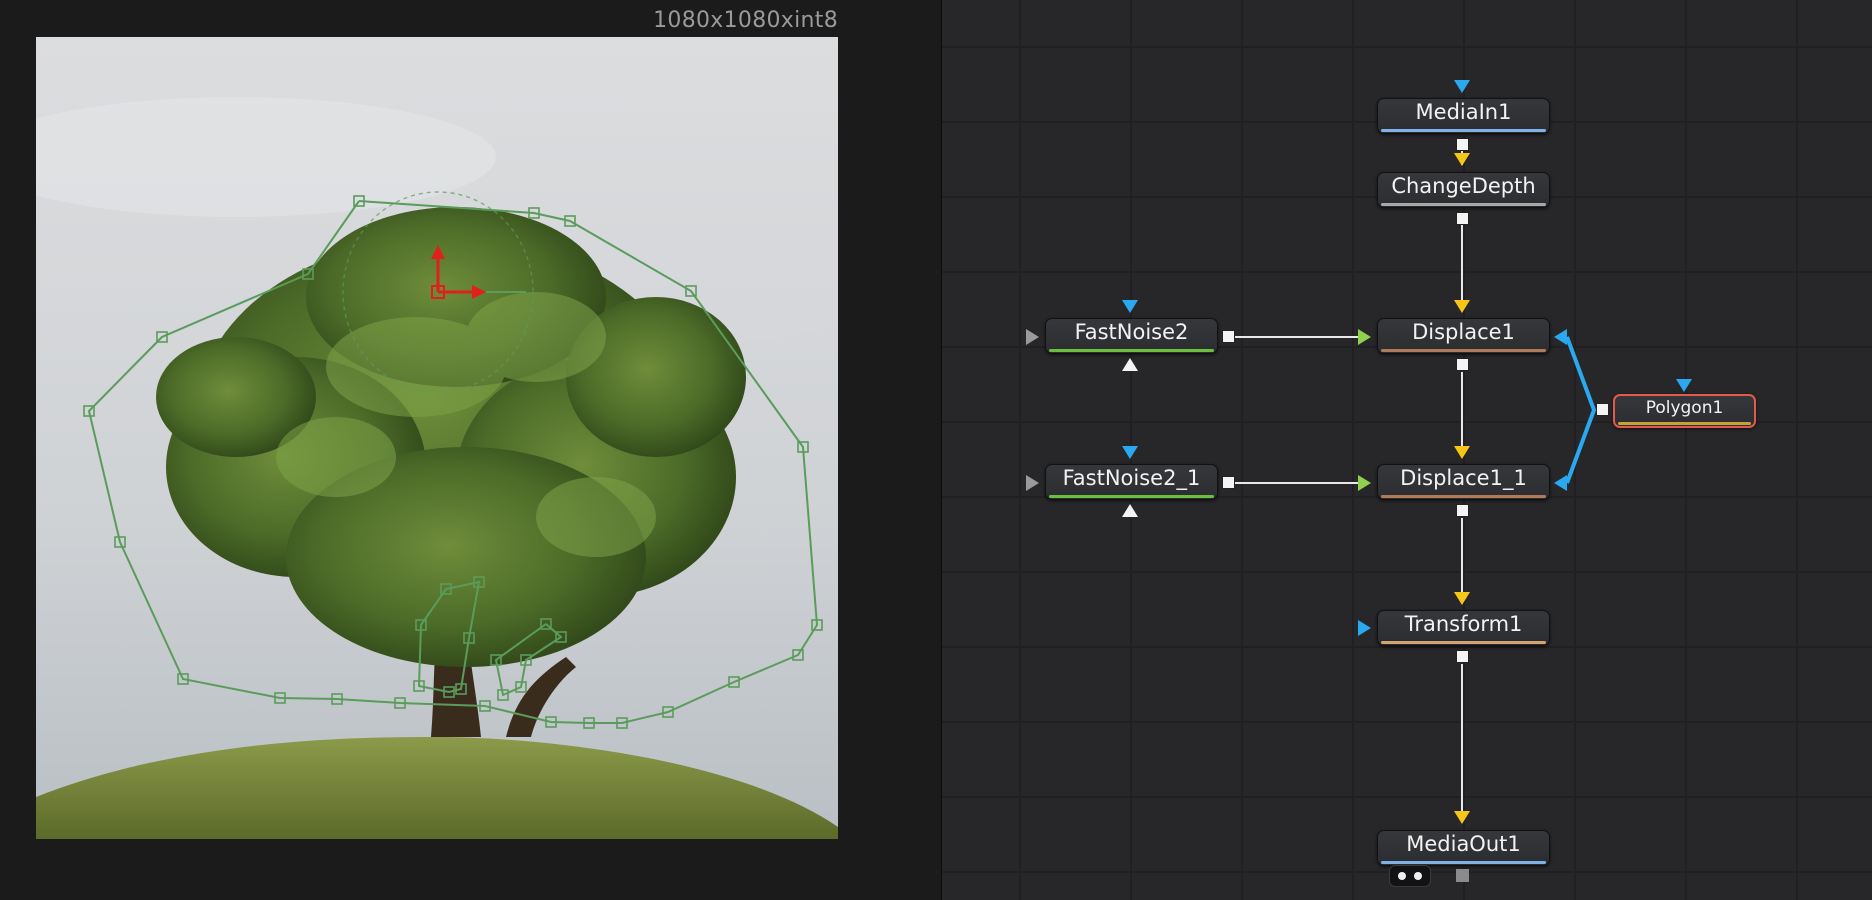 This screenshot has width=1872, height=900. What do you see at coordinates (1410, 876) in the screenshot?
I see `viewer-toggle-dots-icon` at bounding box center [1410, 876].